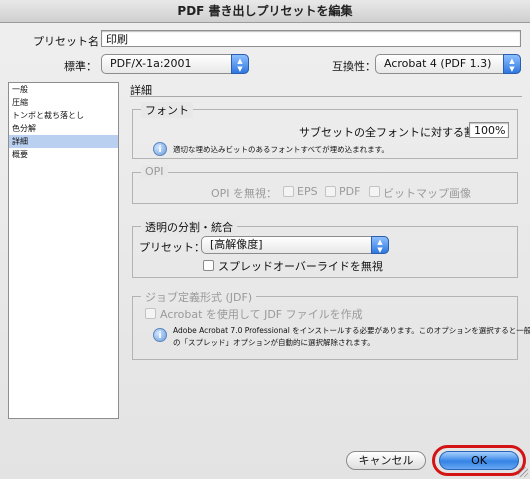 The height and width of the screenshot is (479, 530). I want to click on compatibility-label: 互換性：, so click(354, 66).